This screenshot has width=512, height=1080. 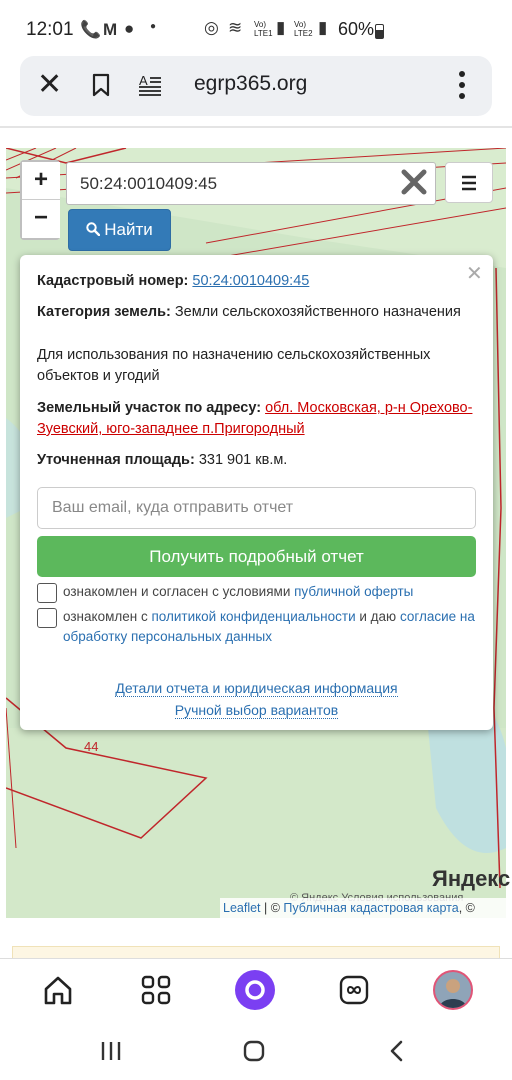 I want to click on privacy-agree-checkbox, so click(x=47, y=618).